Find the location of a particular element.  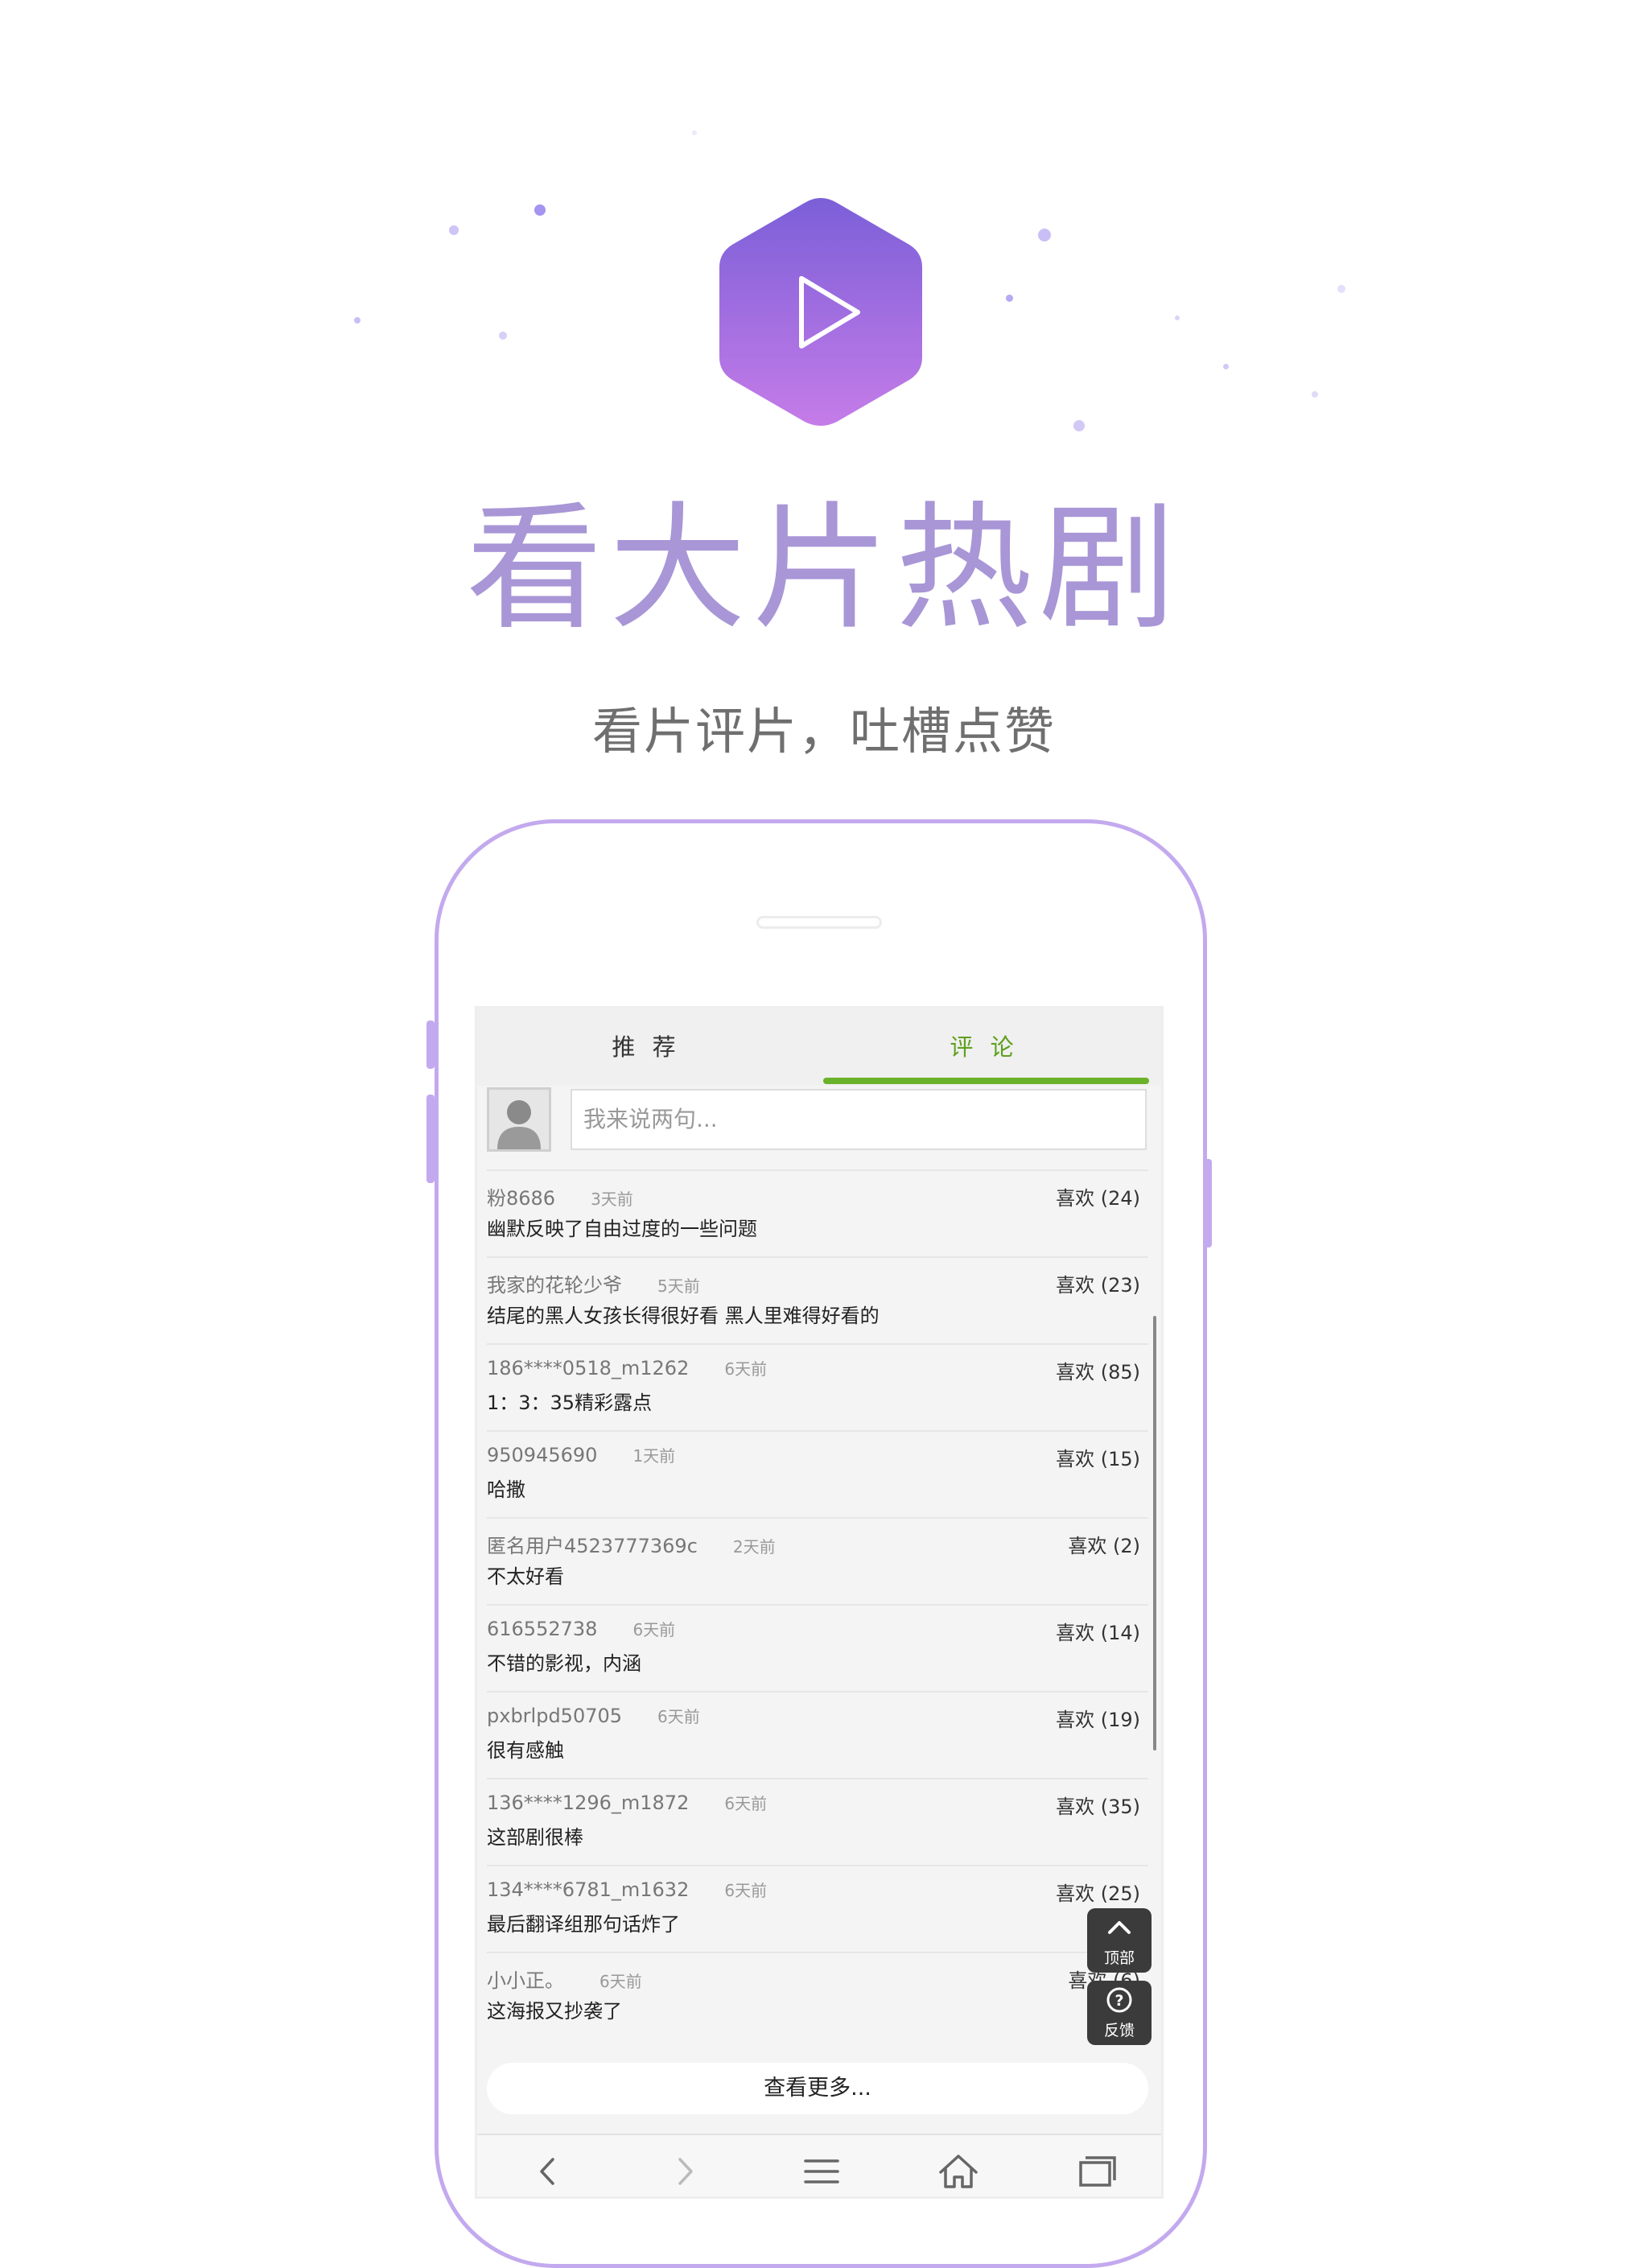

comment-text: 1：3：35精彩露点 is located at coordinates (570, 1403).